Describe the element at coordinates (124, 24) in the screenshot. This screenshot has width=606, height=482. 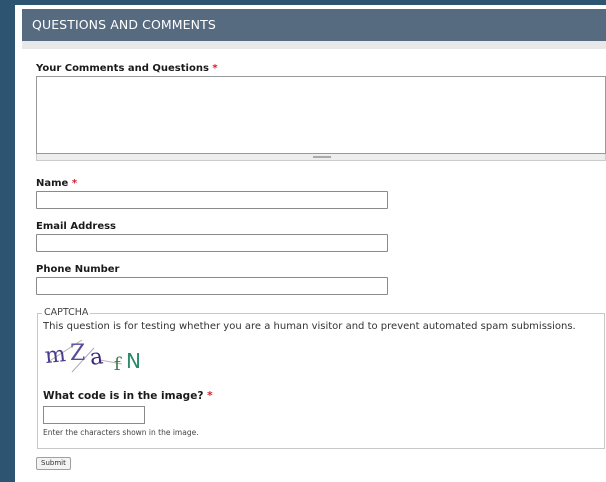
I see `block-title-text: QUESTIONS AND COMMENTS` at that location.